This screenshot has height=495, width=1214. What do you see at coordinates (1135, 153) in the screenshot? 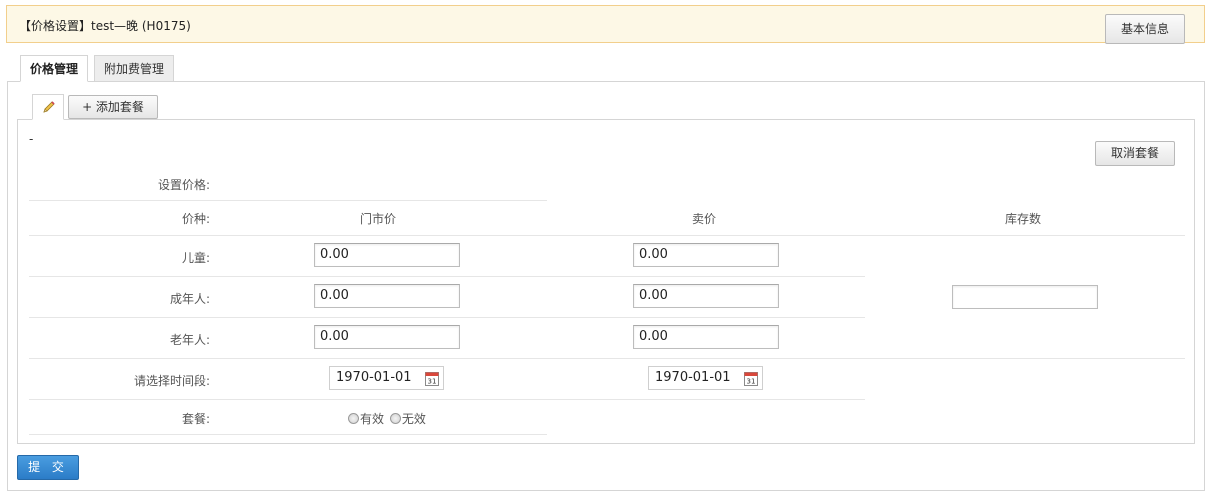
I see `cancel-package-button: 取消套餐` at bounding box center [1135, 153].